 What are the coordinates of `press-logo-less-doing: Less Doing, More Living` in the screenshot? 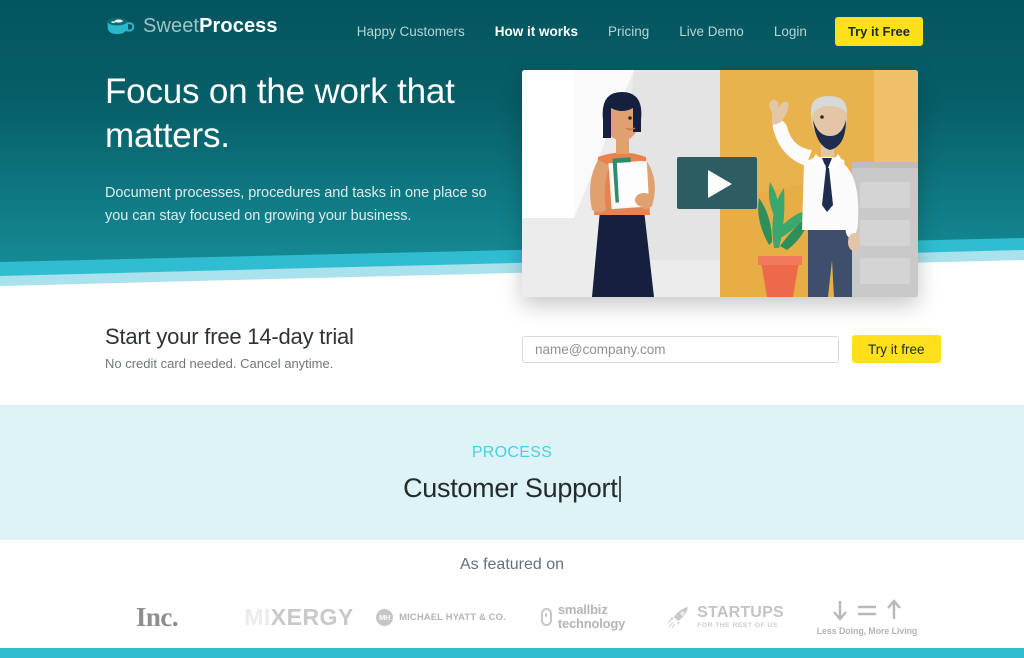 It's located at (867, 617).